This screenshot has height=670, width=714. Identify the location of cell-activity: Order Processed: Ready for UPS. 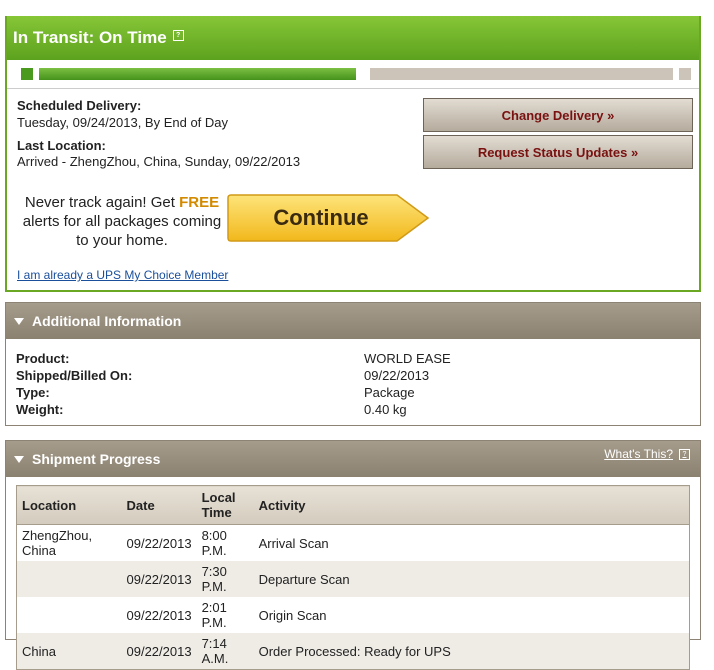
(471, 651).